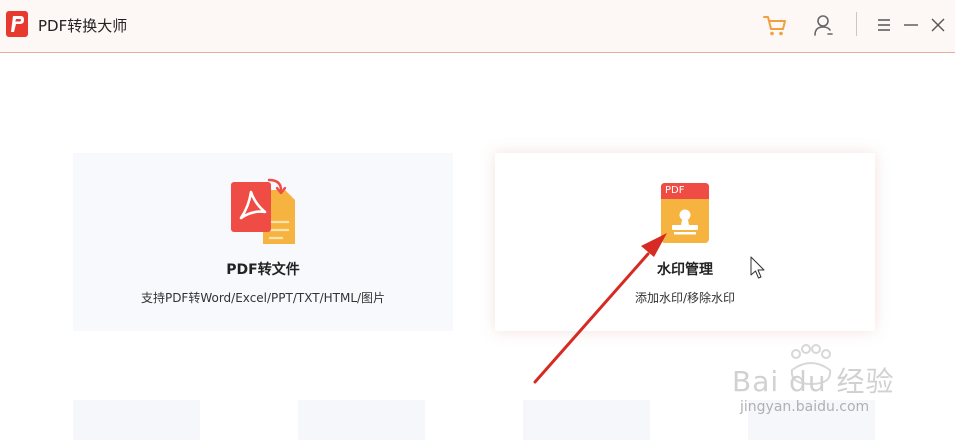  I want to click on card-subtitle: 支持PDF转Word/Excel/PPT/TXT/HTML/图片, so click(263, 298).